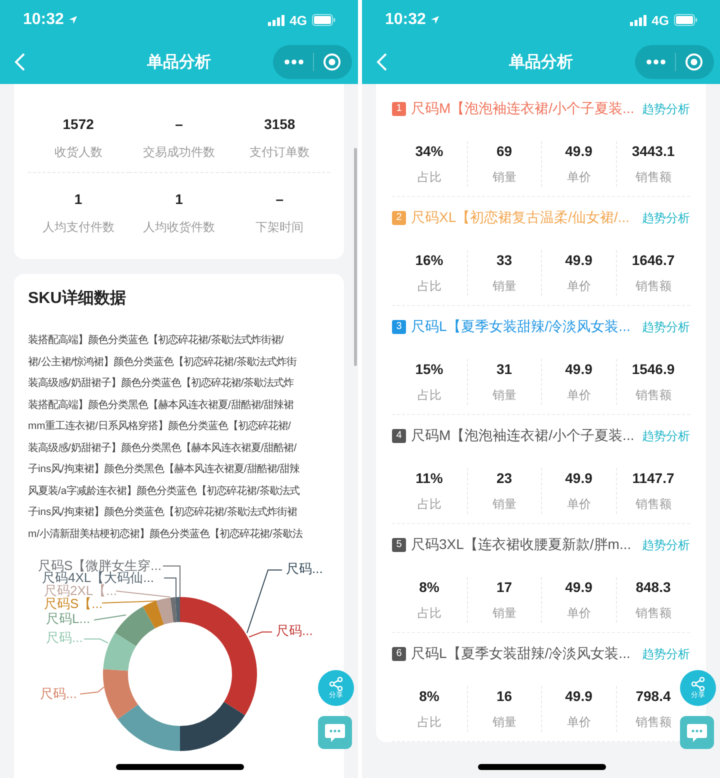 Image resolution: width=720 pixels, height=778 pixels. I want to click on sku-text-line: 装高级感/奶甜裙子】颜色分类蓝色【初恋碎花裙/茶歇法式炸, so click(161, 383).